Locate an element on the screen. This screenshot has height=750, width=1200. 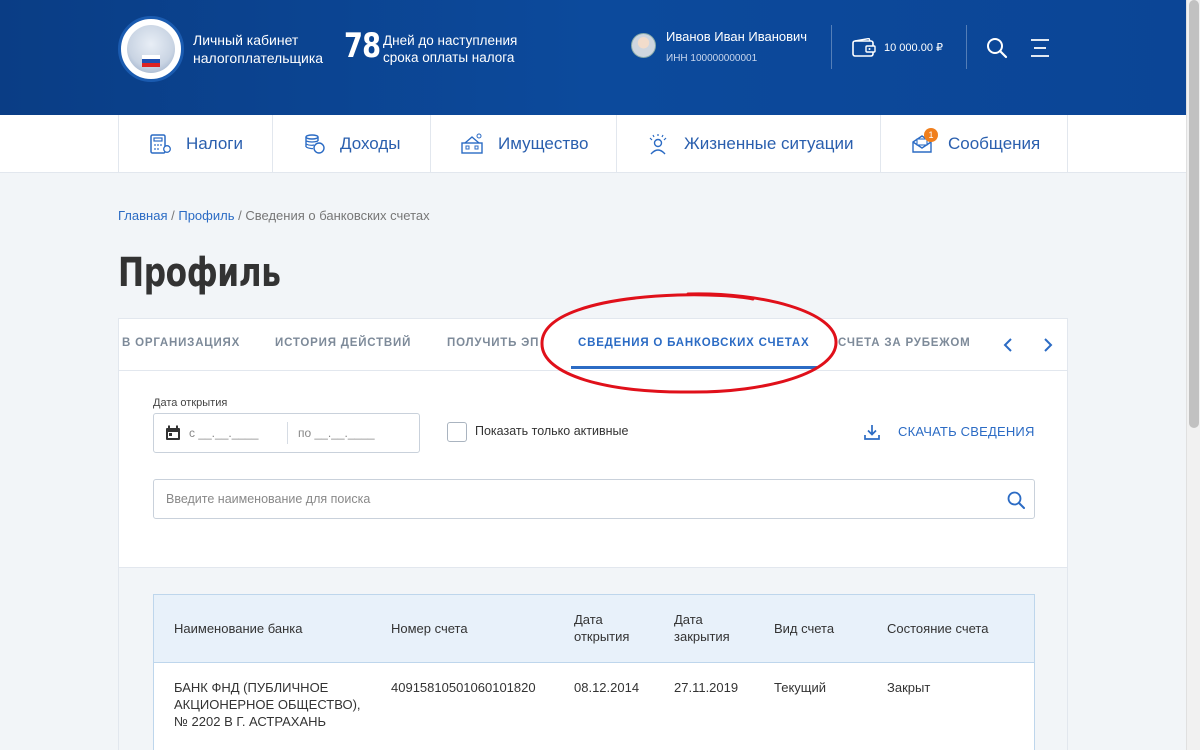
cell-open-date: 08.12.2014 is located at coordinates (607, 687).